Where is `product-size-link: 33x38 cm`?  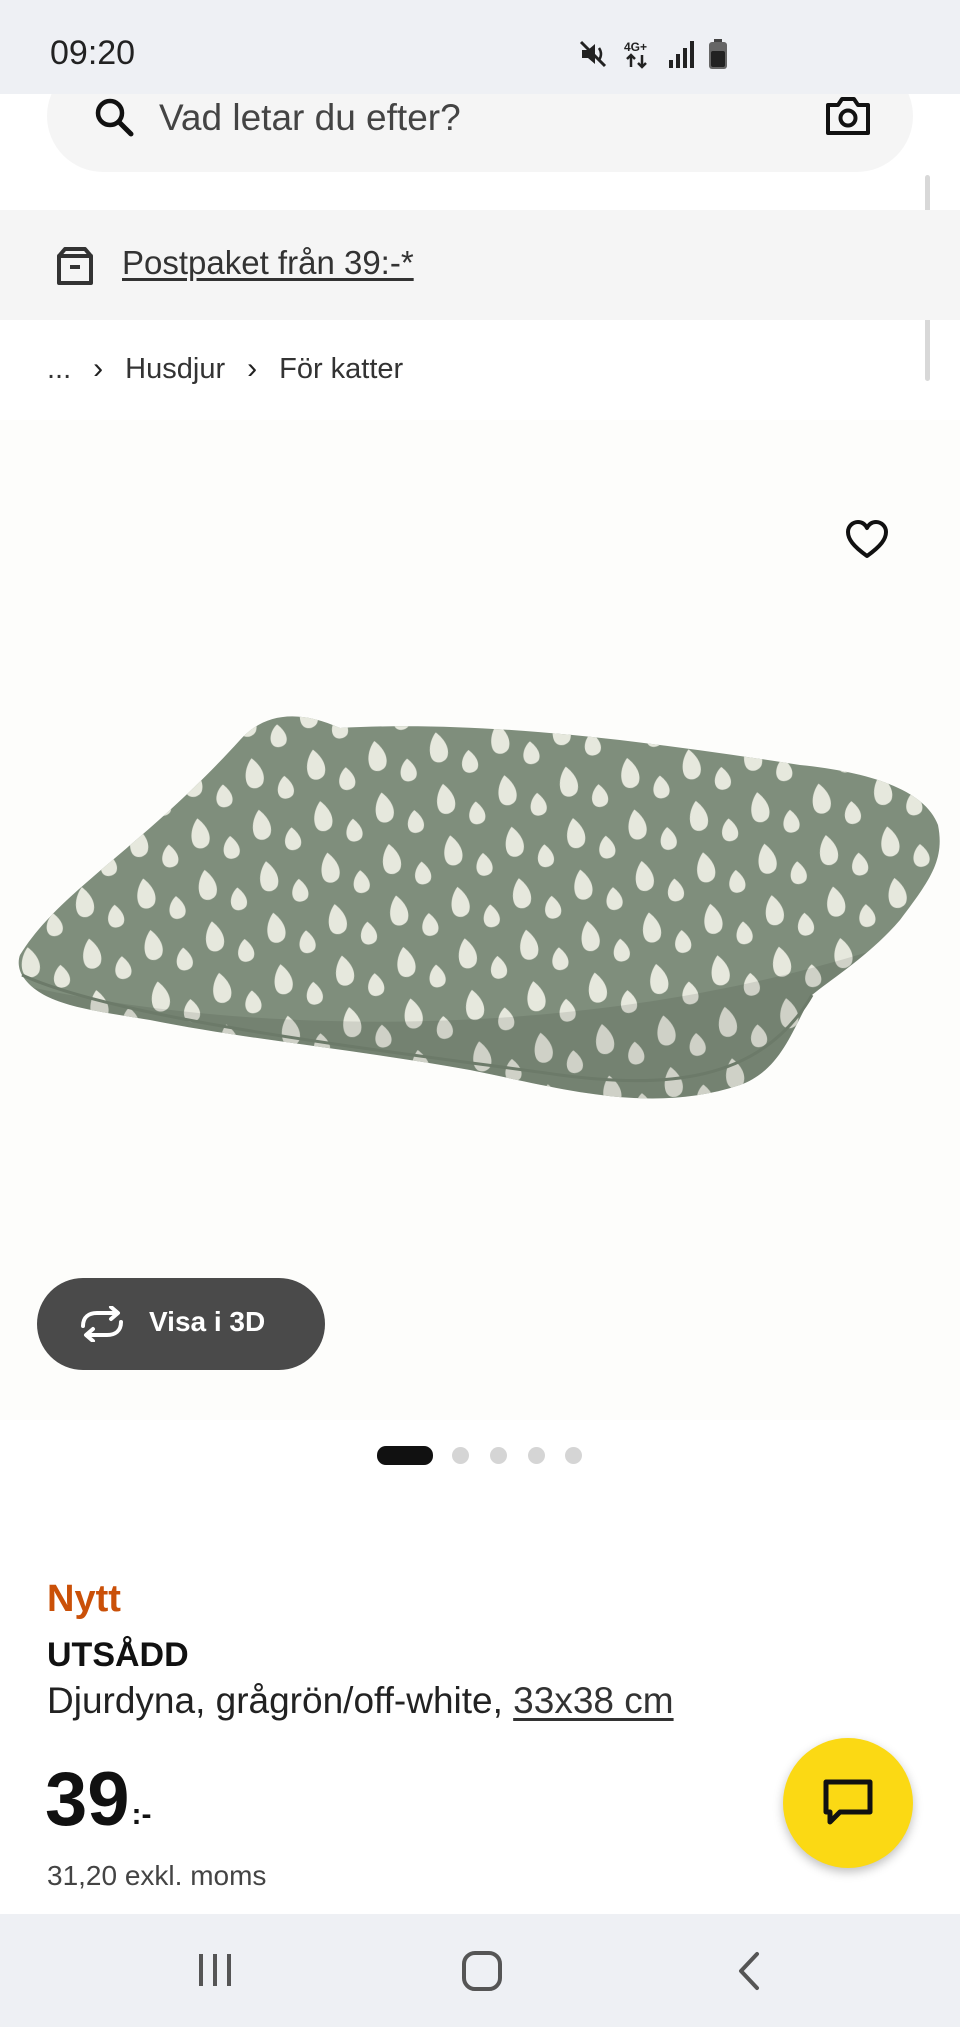 product-size-link: 33x38 cm is located at coordinates (593, 1700).